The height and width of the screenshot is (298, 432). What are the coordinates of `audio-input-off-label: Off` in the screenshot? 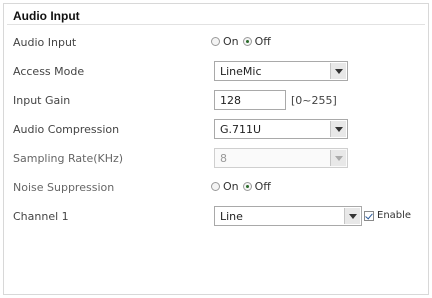 It's located at (262, 41).